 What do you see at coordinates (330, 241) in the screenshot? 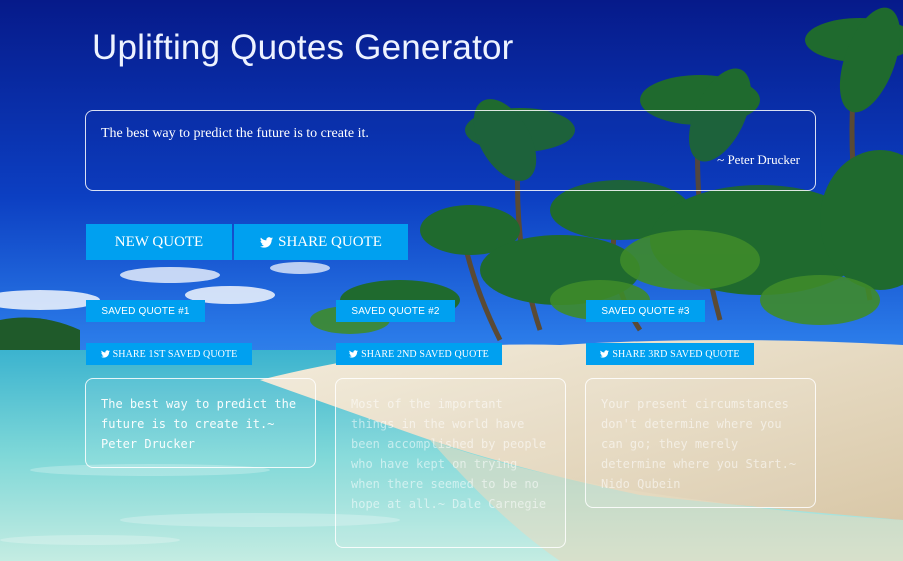
I see `share-quote-label: SHARE QUOTE` at bounding box center [330, 241].